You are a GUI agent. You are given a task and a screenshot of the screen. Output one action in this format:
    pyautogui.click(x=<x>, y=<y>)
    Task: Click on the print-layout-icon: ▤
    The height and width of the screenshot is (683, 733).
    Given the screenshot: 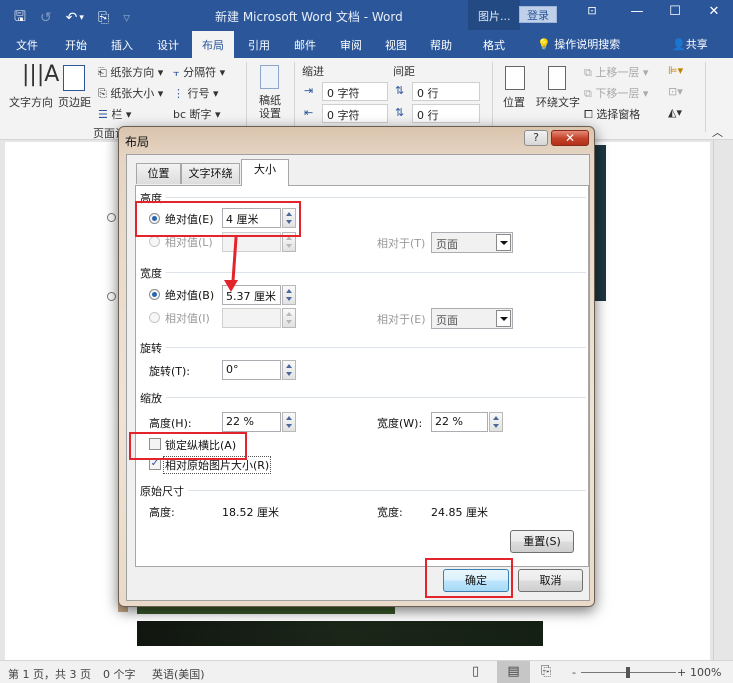 What is the action you would take?
    pyautogui.click(x=513, y=672)
    